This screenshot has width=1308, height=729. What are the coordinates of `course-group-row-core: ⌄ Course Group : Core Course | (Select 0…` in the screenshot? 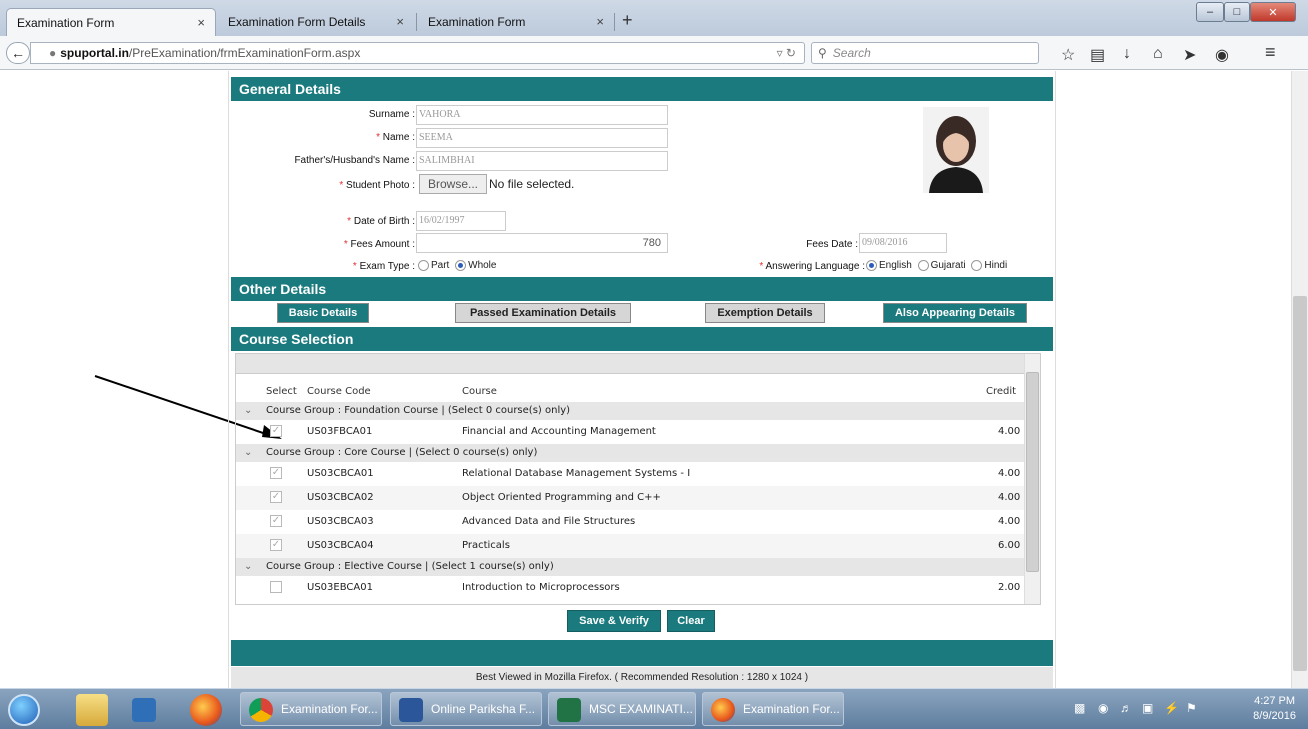 It's located at (630, 453).